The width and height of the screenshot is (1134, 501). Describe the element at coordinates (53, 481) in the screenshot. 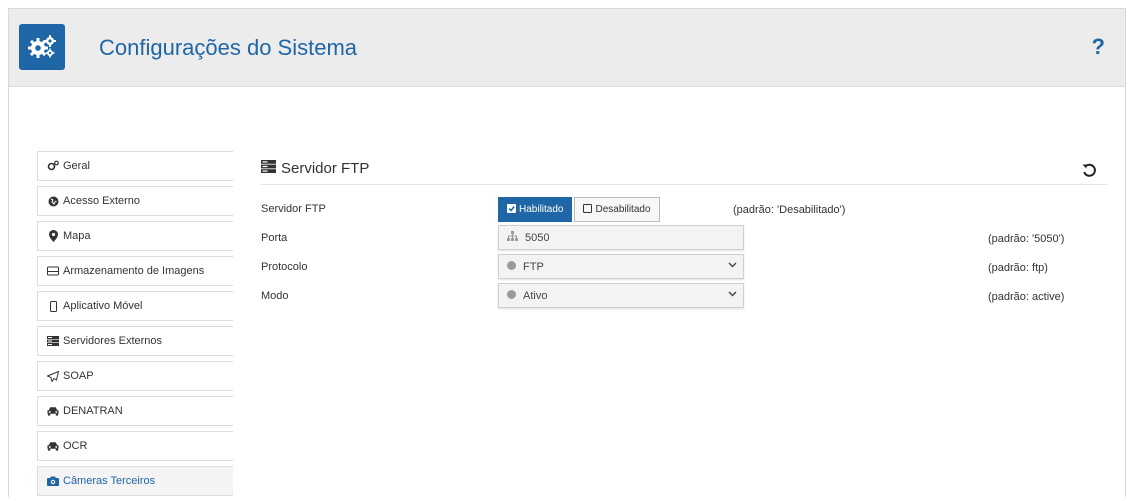

I see `camera-icon` at that location.